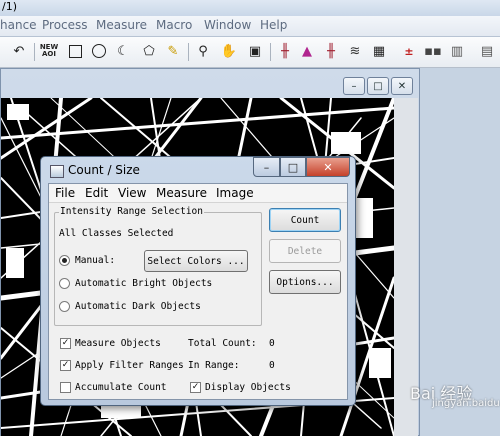 The image size is (500, 436). I want to click on dialog-menu-edit: Edit, so click(96, 193).